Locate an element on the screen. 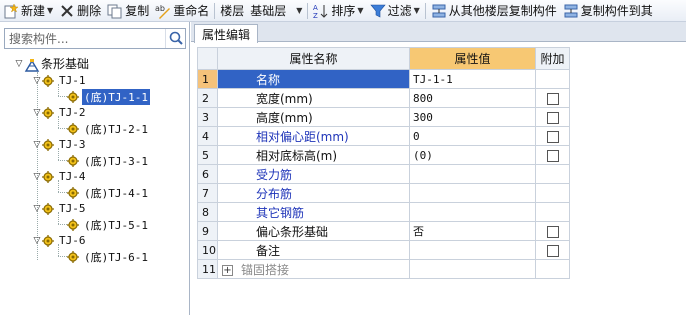 The image size is (686, 315). property-name-cell: 相对偏心距(mm) is located at coordinates (313, 136).